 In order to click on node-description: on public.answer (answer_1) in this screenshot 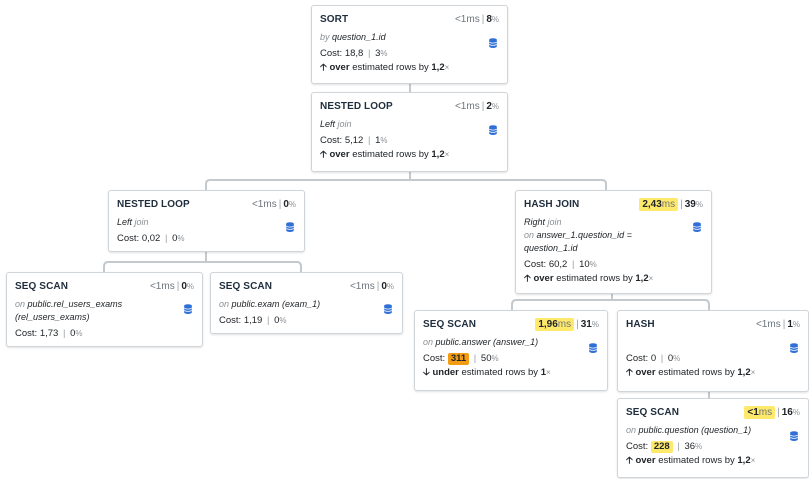, I will do `click(511, 342)`.